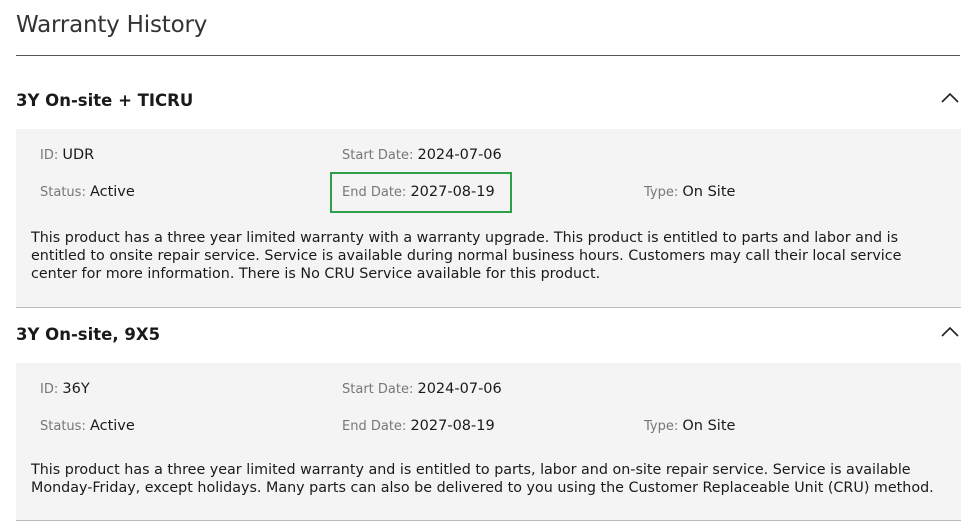  I want to click on warranty-header: 3Y On-site, 9X5, so click(488, 335).